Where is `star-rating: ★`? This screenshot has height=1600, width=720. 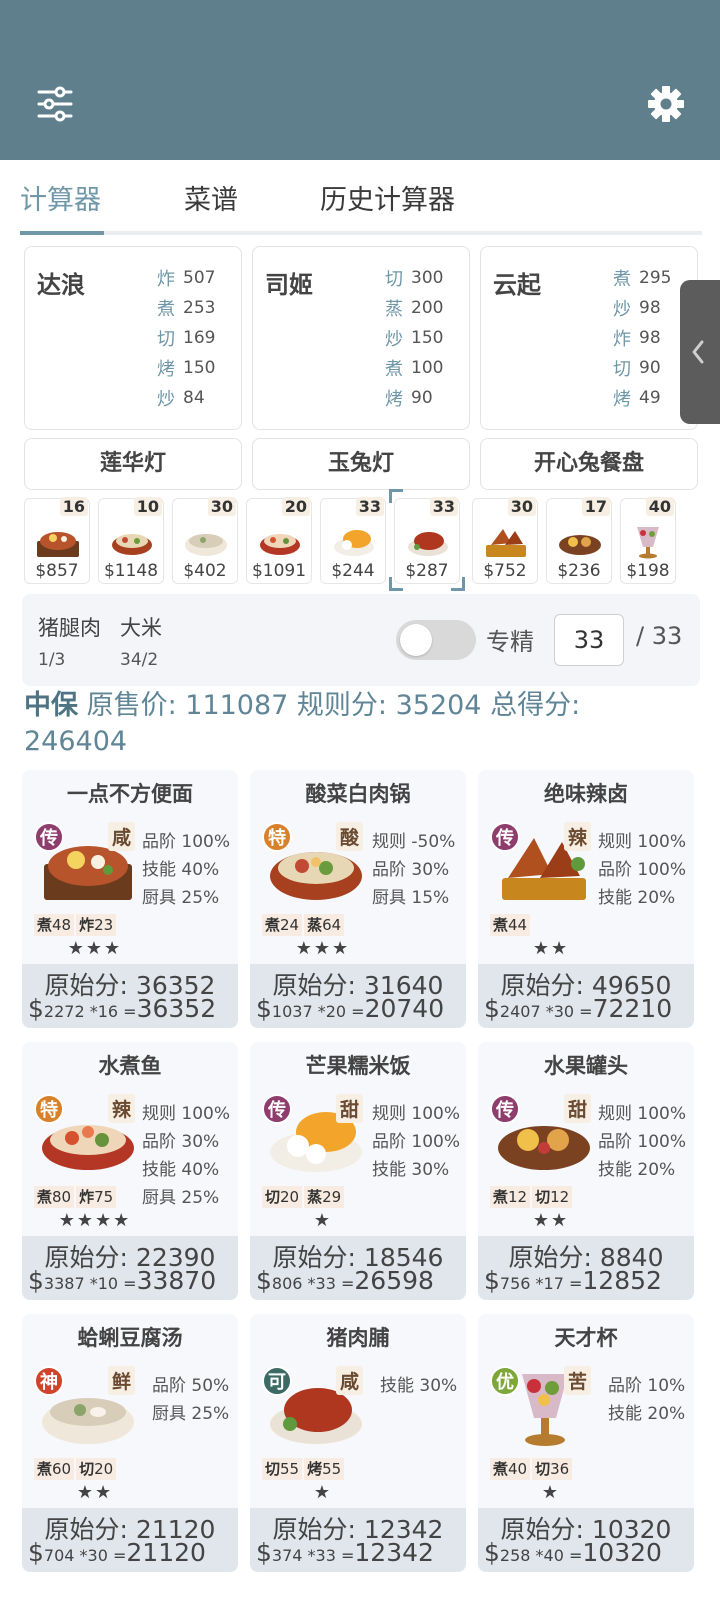
star-rating: ★ is located at coordinates (551, 1492).